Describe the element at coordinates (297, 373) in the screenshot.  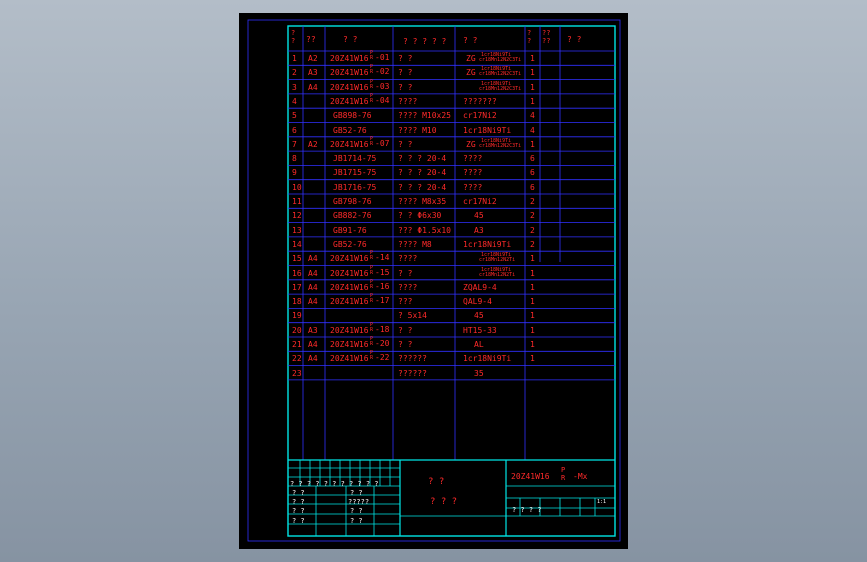
I see `row-number: 23` at that location.